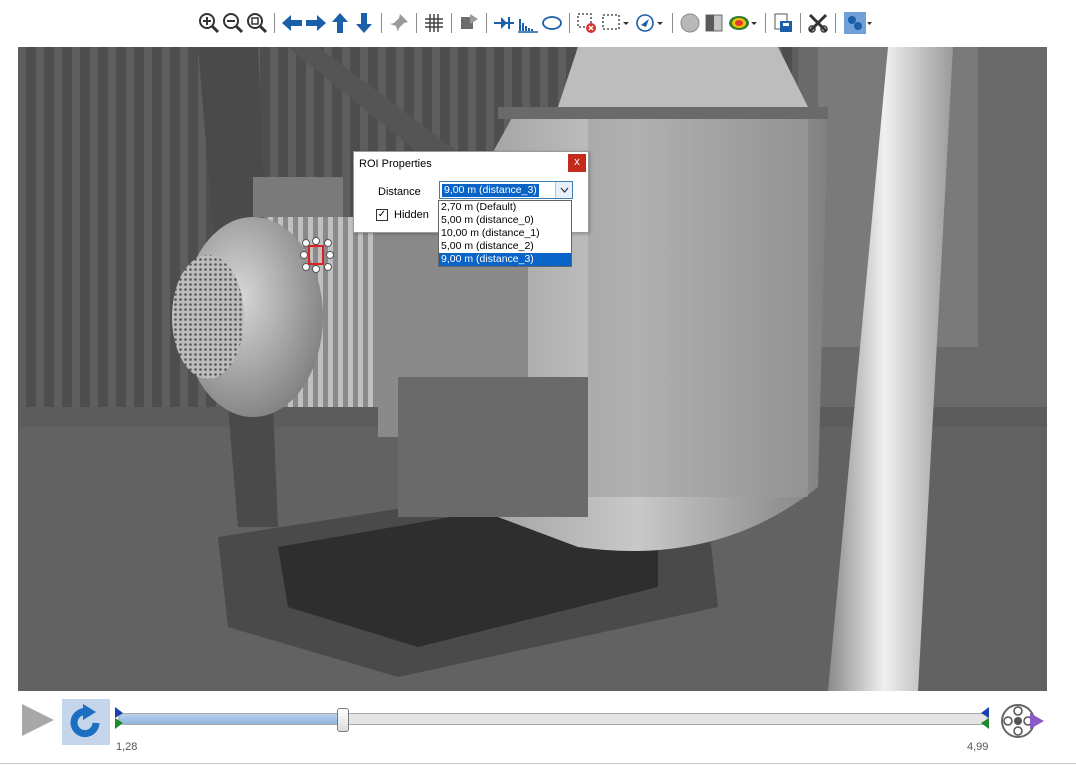 This screenshot has height=766, width=1076. I want to click on dropdown-option: 5,00 m (distance_2), so click(505, 246).